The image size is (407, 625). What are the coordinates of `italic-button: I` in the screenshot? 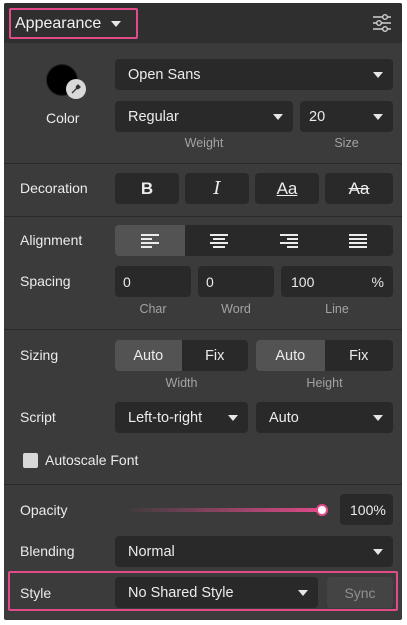 It's located at (217, 188).